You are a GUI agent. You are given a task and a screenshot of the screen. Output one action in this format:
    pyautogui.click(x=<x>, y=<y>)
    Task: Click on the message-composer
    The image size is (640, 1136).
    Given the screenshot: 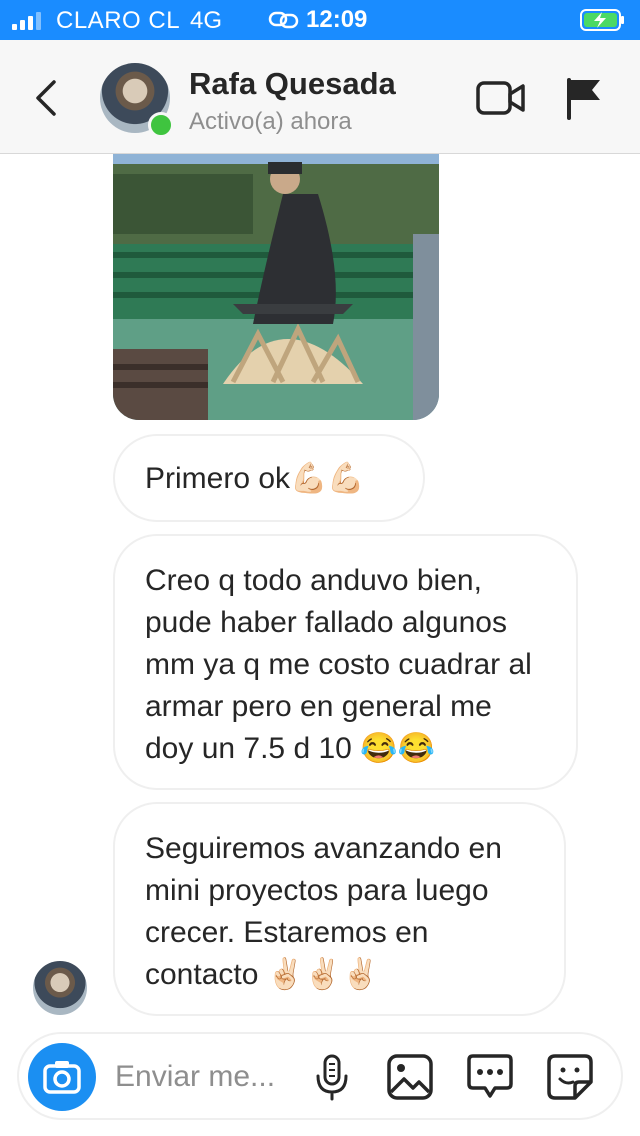 What is the action you would take?
    pyautogui.click(x=320, y=1076)
    